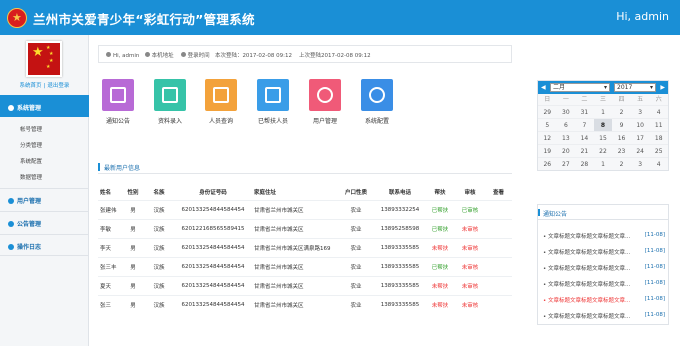 The width and height of the screenshot is (680, 346). What do you see at coordinates (584, 124) in the screenshot?
I see `calendar-day: 7` at bounding box center [584, 124].